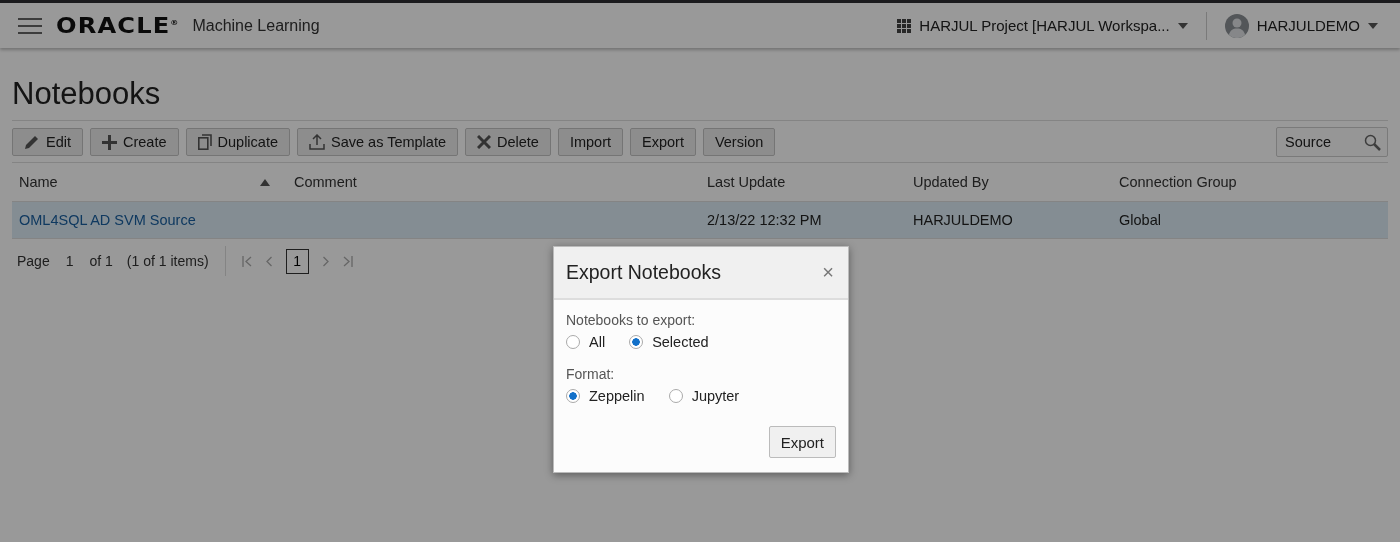  Describe the element at coordinates (149, 182) in the screenshot. I see `column-header: Name` at that location.